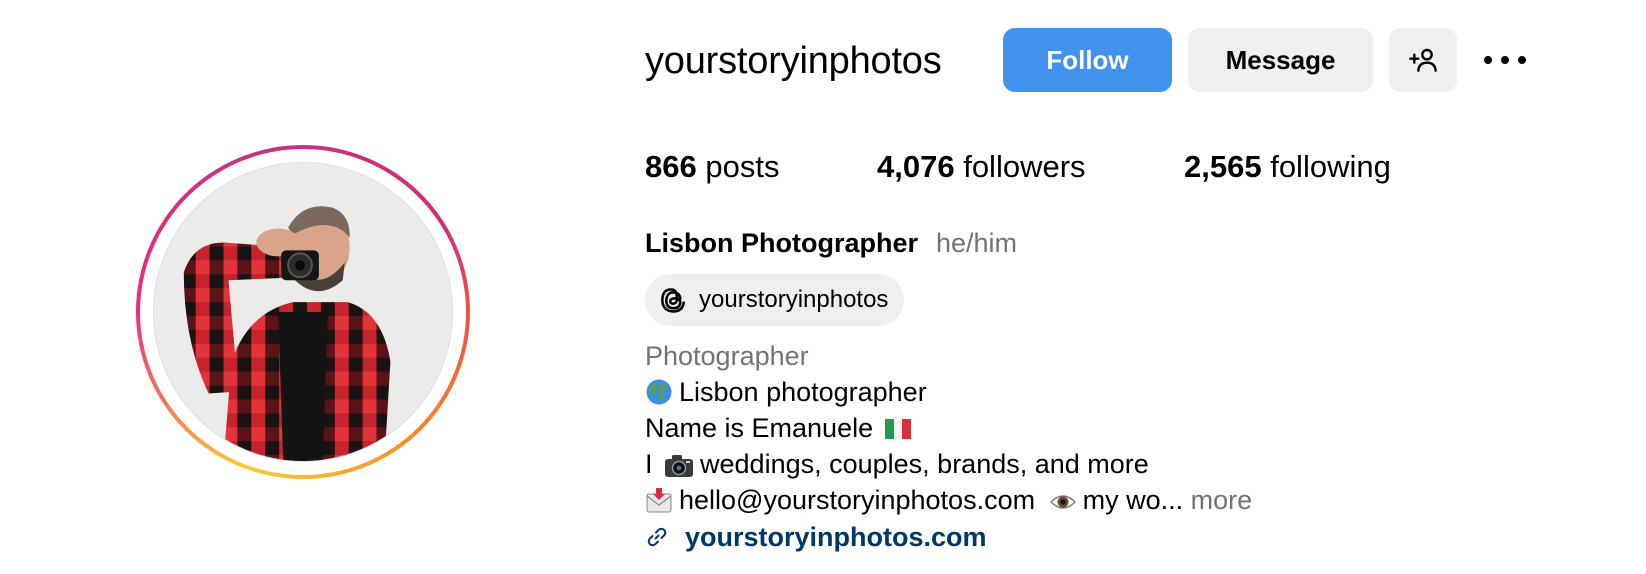  What do you see at coordinates (916, 166) in the screenshot?
I see `followers-count: 4,076` at bounding box center [916, 166].